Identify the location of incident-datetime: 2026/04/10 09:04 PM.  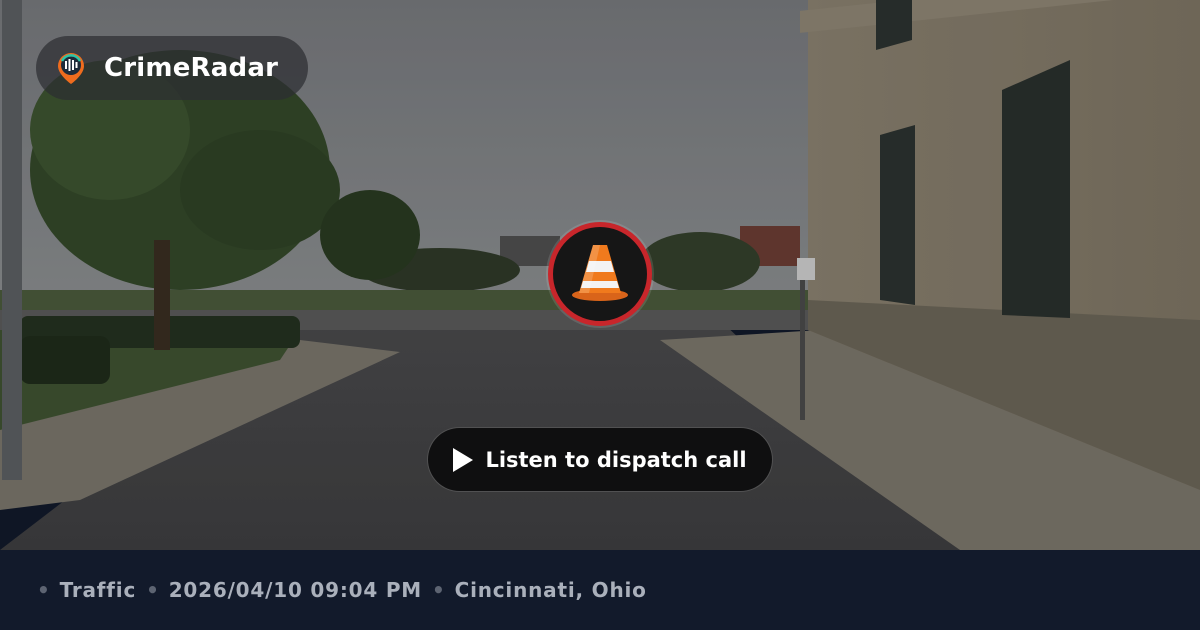
(295, 590).